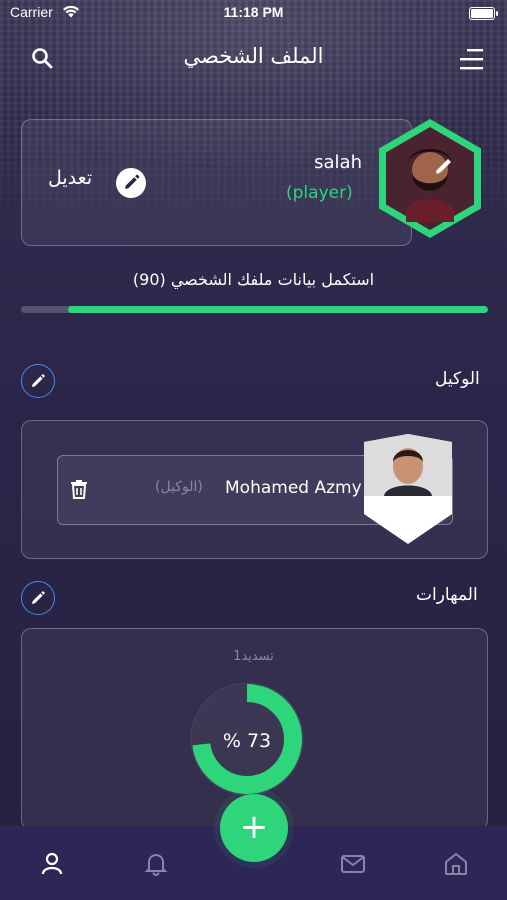 Image resolution: width=507 pixels, height=900 pixels. What do you see at coordinates (70, 178) in the screenshot?
I see `edit-profile-label: تعديل` at bounding box center [70, 178].